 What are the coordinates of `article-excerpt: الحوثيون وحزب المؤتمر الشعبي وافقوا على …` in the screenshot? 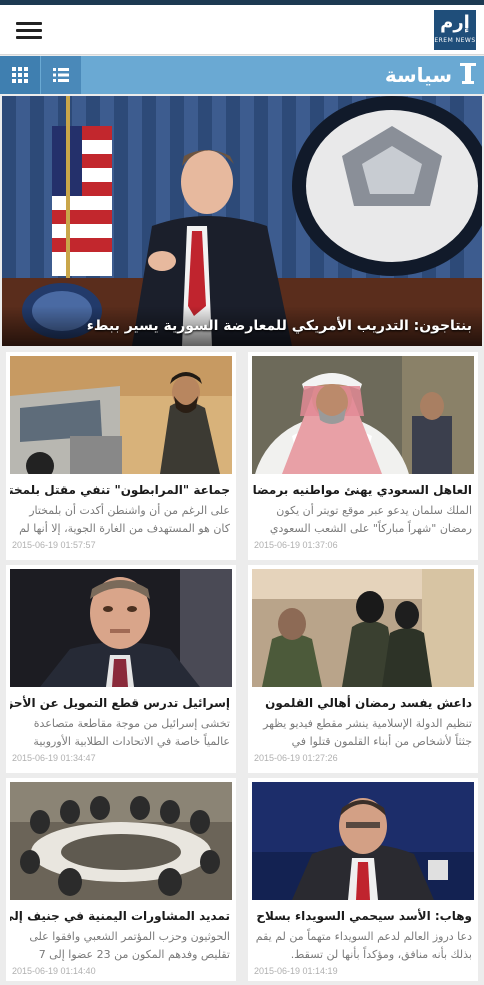 It's located at (129, 945).